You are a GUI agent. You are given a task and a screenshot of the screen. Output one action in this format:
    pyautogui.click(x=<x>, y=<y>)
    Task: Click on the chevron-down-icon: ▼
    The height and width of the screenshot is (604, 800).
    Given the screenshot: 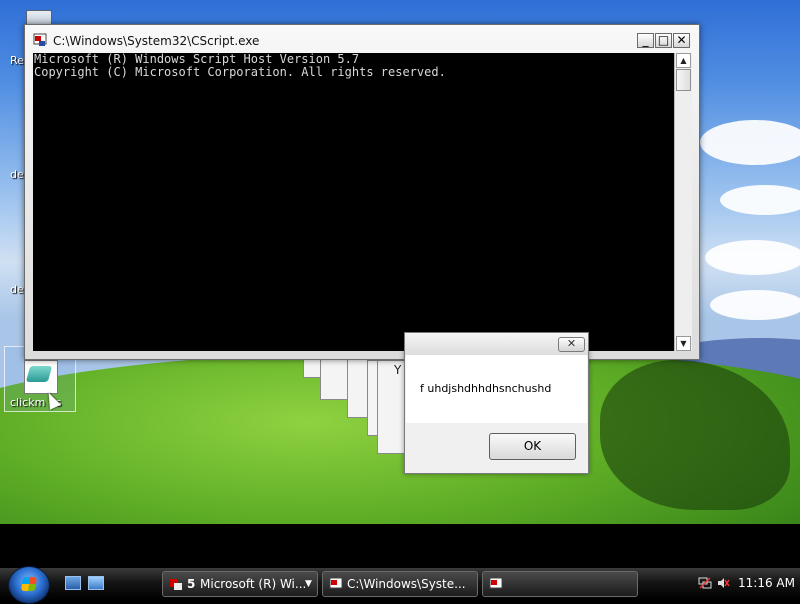 What is the action you would take?
    pyautogui.click(x=308, y=584)
    